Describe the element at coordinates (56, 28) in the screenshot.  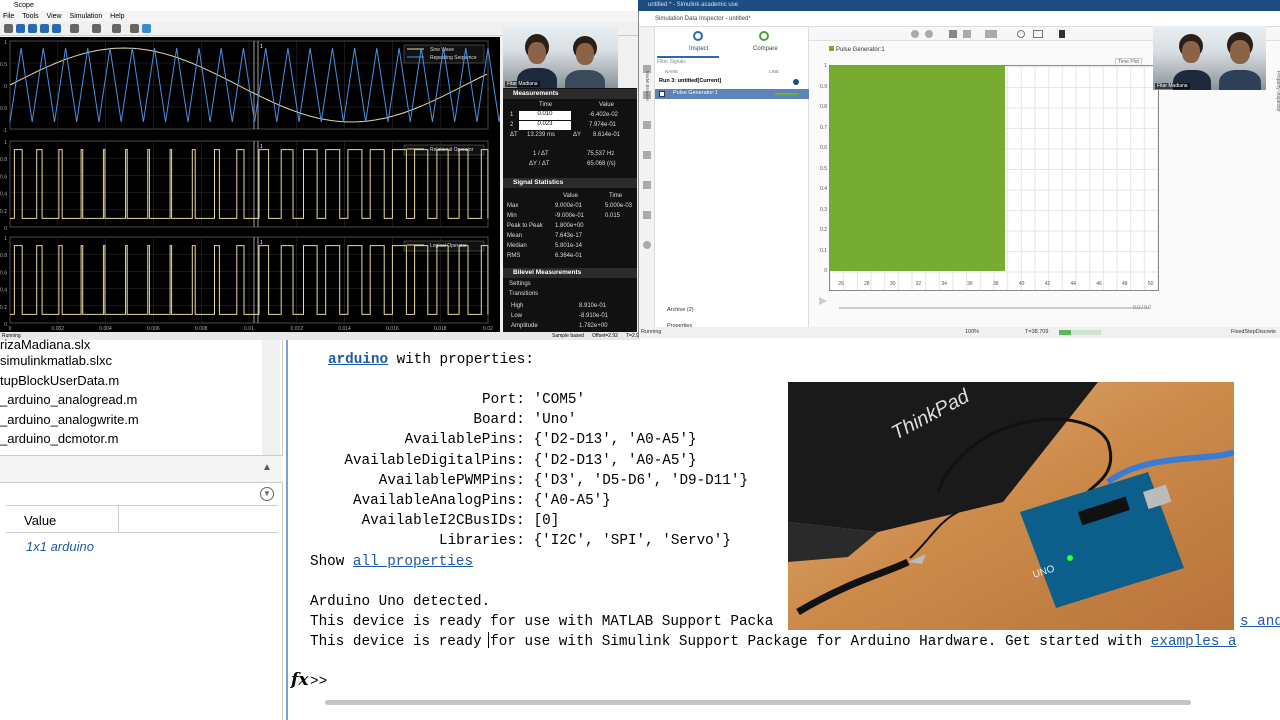
I see `stop-icon` at that location.